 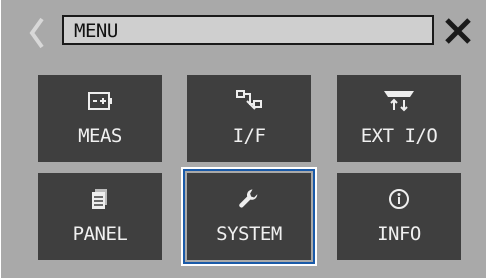 What do you see at coordinates (249, 118) in the screenshot?
I see `menu-item-if: I/F` at bounding box center [249, 118].